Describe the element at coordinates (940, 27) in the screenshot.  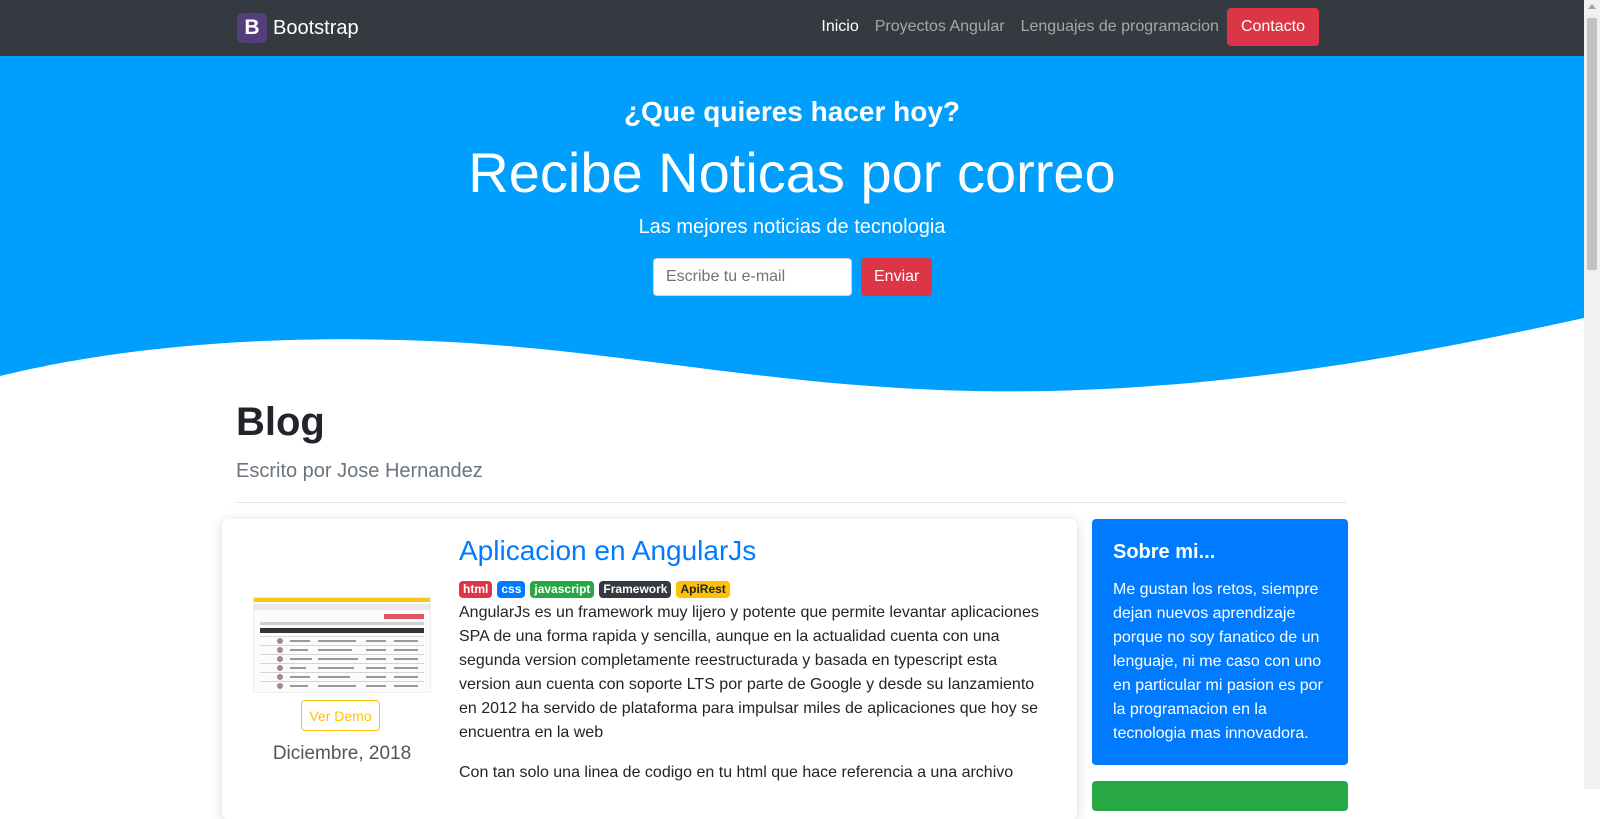
I see `nav-link-proyectos-angular: Proyectos Angular` at that location.